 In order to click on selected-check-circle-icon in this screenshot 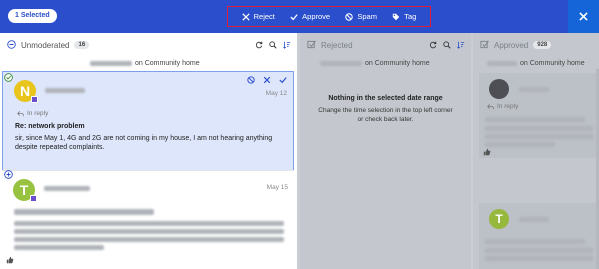, I will do `click(8, 77)`.